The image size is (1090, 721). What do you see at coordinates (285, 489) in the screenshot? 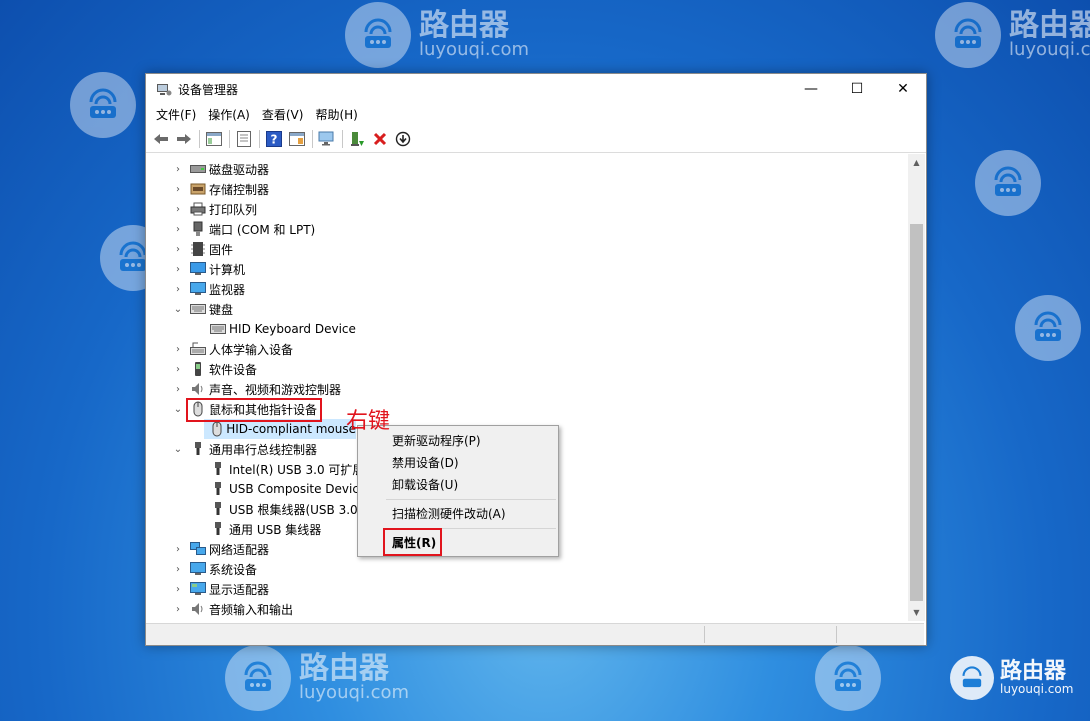
I see `tree-item-usb-composite: USB Composite Device` at bounding box center [285, 489].